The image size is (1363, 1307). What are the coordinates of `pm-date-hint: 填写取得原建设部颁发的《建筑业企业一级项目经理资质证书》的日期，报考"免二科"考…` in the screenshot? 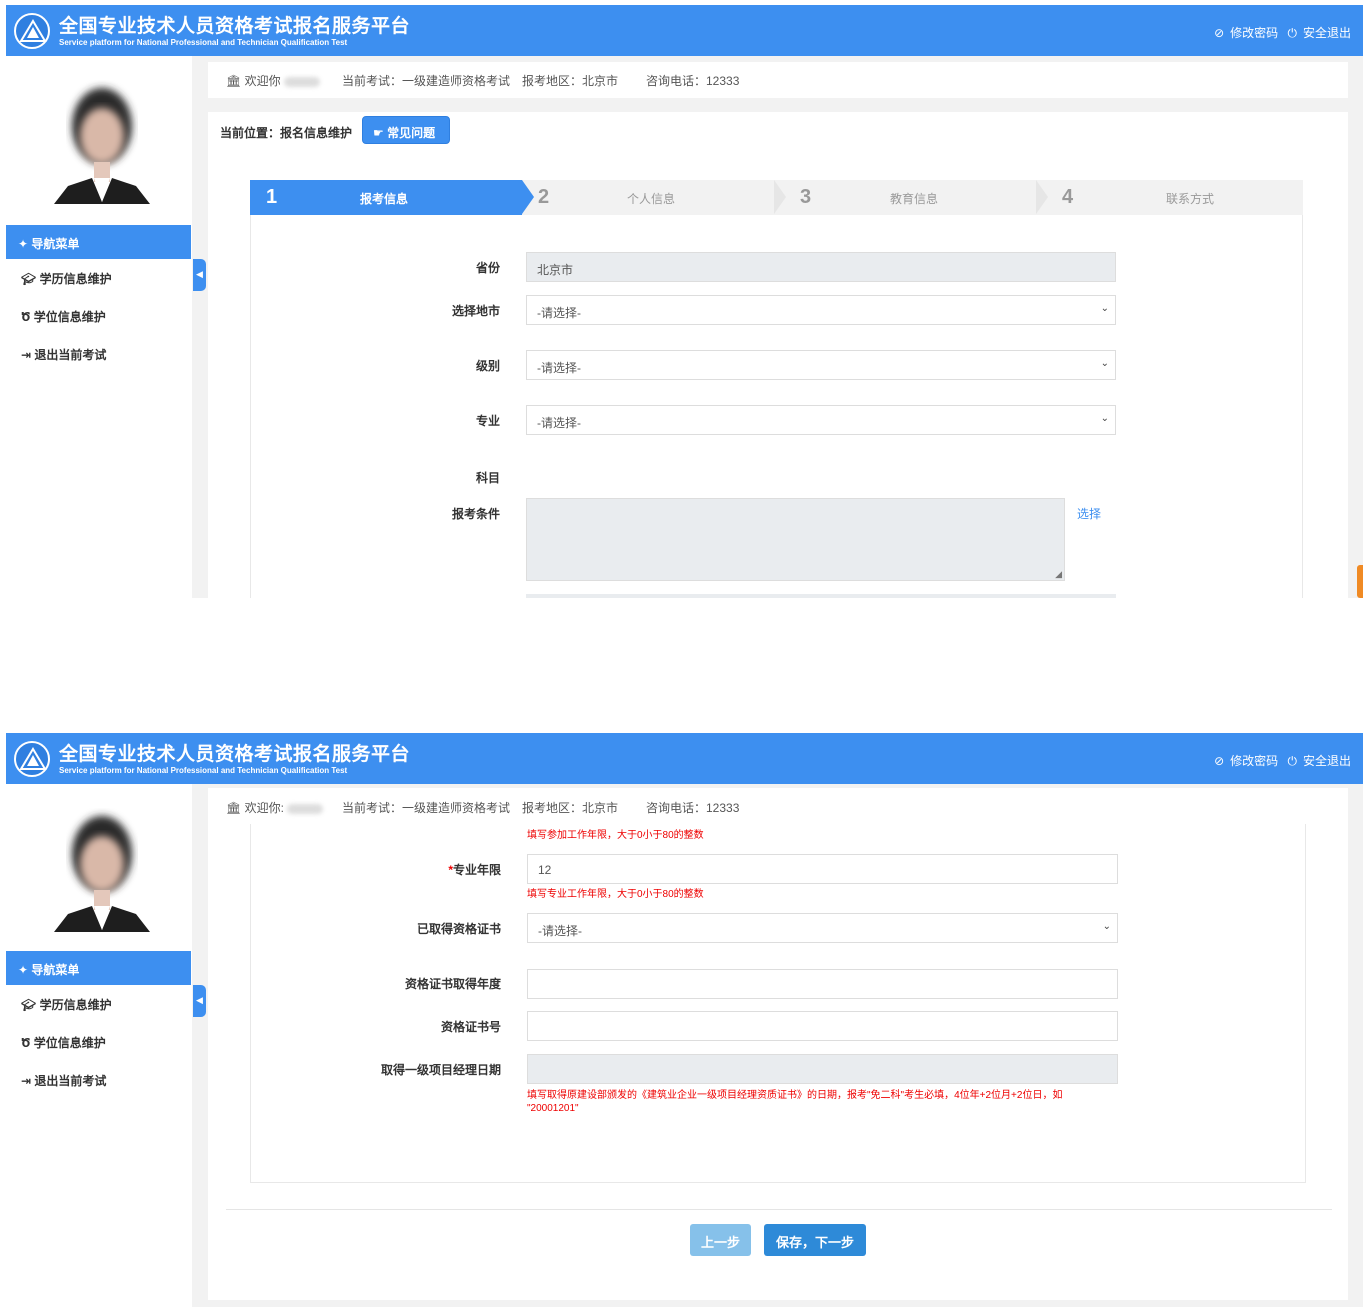 It's located at (795, 1095).